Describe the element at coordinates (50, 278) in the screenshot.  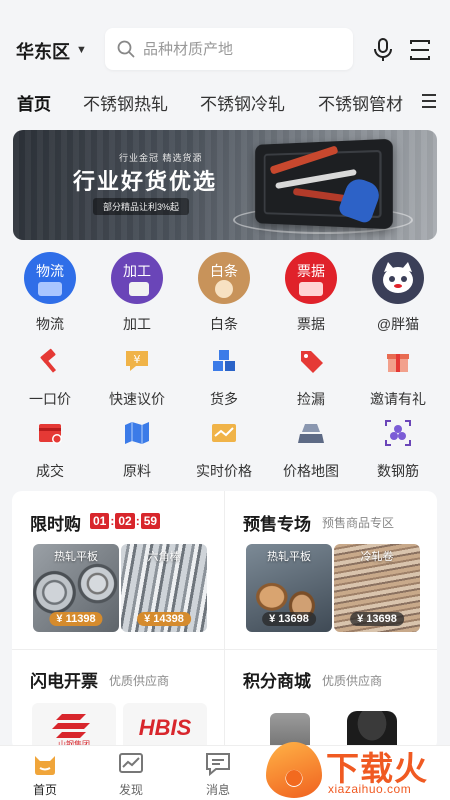
I see `logistics-icon: 物流` at that location.